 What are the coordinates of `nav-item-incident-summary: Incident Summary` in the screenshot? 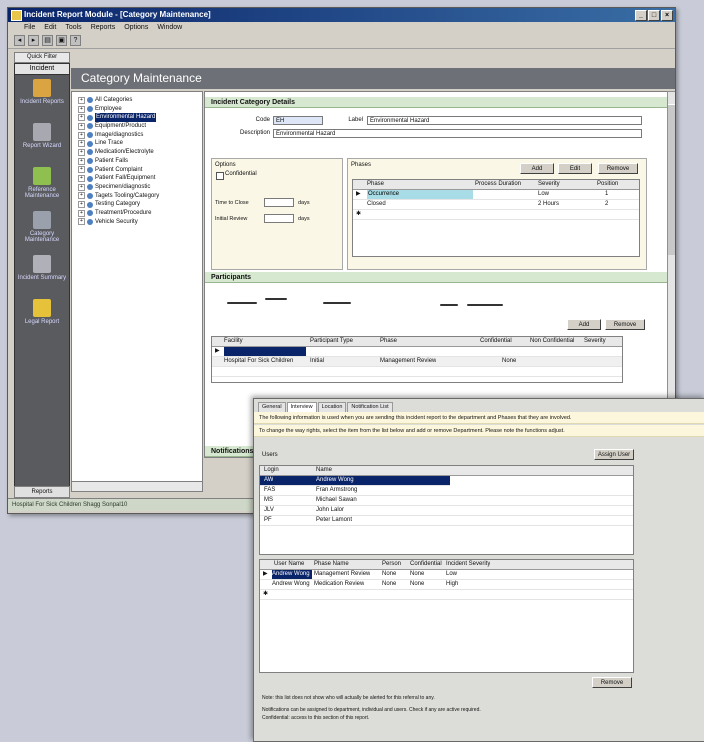 It's located at (42, 273).